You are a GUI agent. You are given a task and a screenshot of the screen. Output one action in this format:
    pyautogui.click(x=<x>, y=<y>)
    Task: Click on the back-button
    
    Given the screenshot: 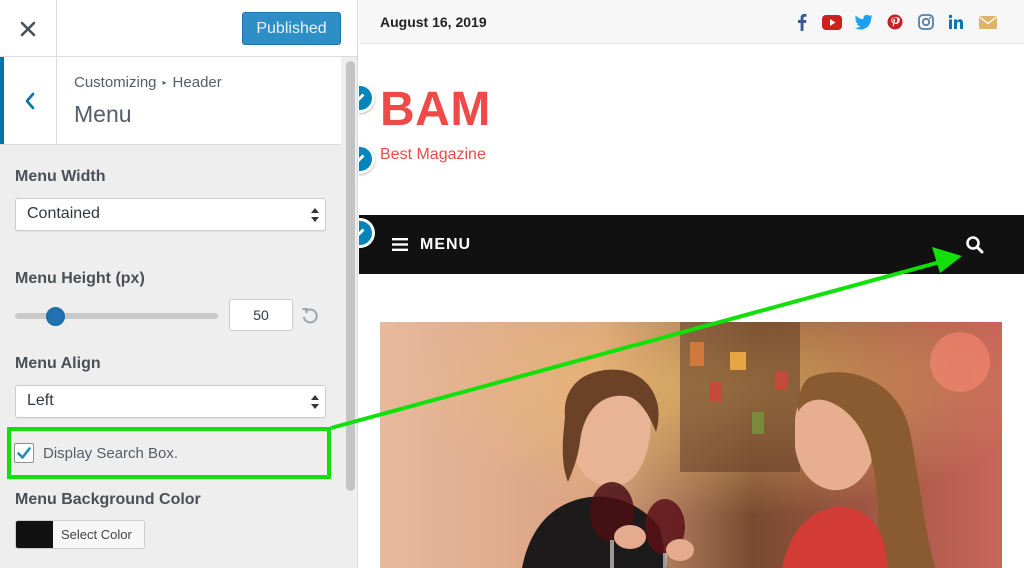 What is the action you would take?
    pyautogui.click(x=28, y=100)
    